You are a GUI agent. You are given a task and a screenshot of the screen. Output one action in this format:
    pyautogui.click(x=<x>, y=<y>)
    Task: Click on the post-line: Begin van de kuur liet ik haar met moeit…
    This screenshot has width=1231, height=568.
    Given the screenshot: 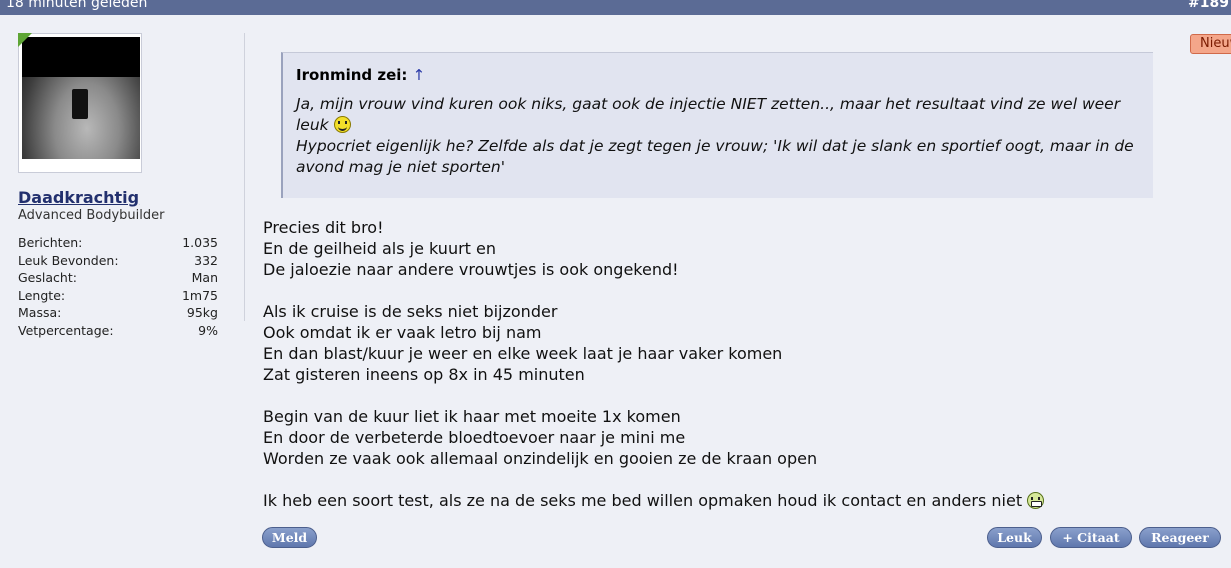 What is the action you would take?
    pyautogui.click(x=472, y=416)
    